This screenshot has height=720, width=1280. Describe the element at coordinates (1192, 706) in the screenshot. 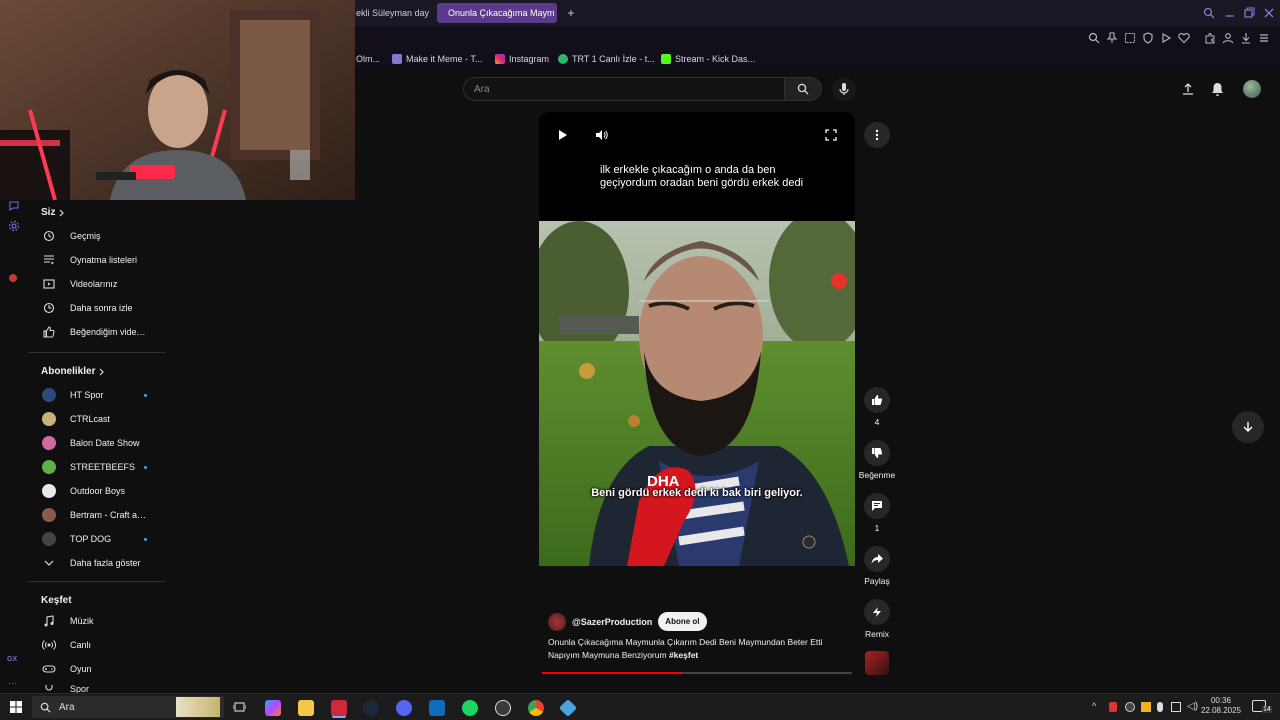

I see `tray-volume-icon: ◁)` at that location.